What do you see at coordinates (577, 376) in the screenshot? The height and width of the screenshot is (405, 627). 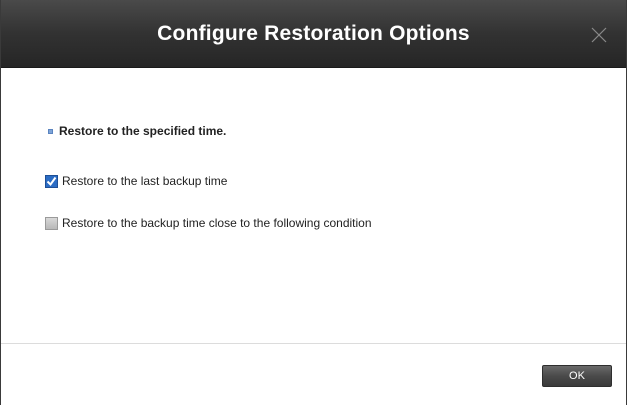 I see `ok-button: OK` at bounding box center [577, 376].